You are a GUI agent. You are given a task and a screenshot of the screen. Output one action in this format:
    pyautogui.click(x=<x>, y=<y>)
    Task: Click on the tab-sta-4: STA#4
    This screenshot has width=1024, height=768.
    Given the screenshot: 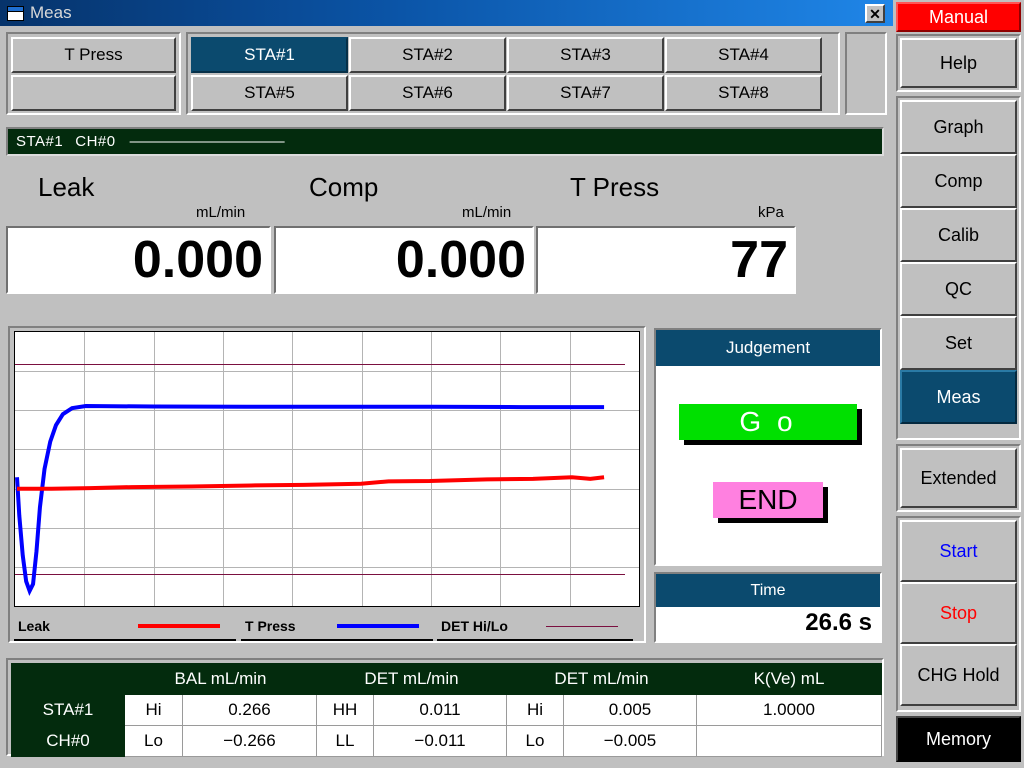 What is the action you would take?
    pyautogui.click(x=743, y=55)
    